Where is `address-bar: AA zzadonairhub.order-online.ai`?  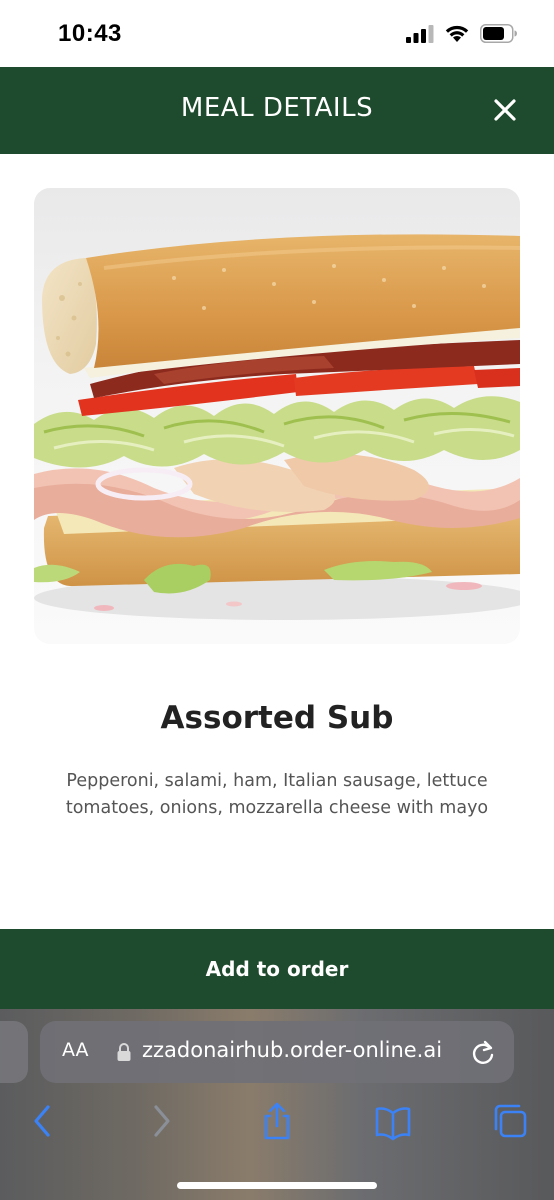
address-bar: AA zzadonairhub.order-online.ai is located at coordinates (277, 1052).